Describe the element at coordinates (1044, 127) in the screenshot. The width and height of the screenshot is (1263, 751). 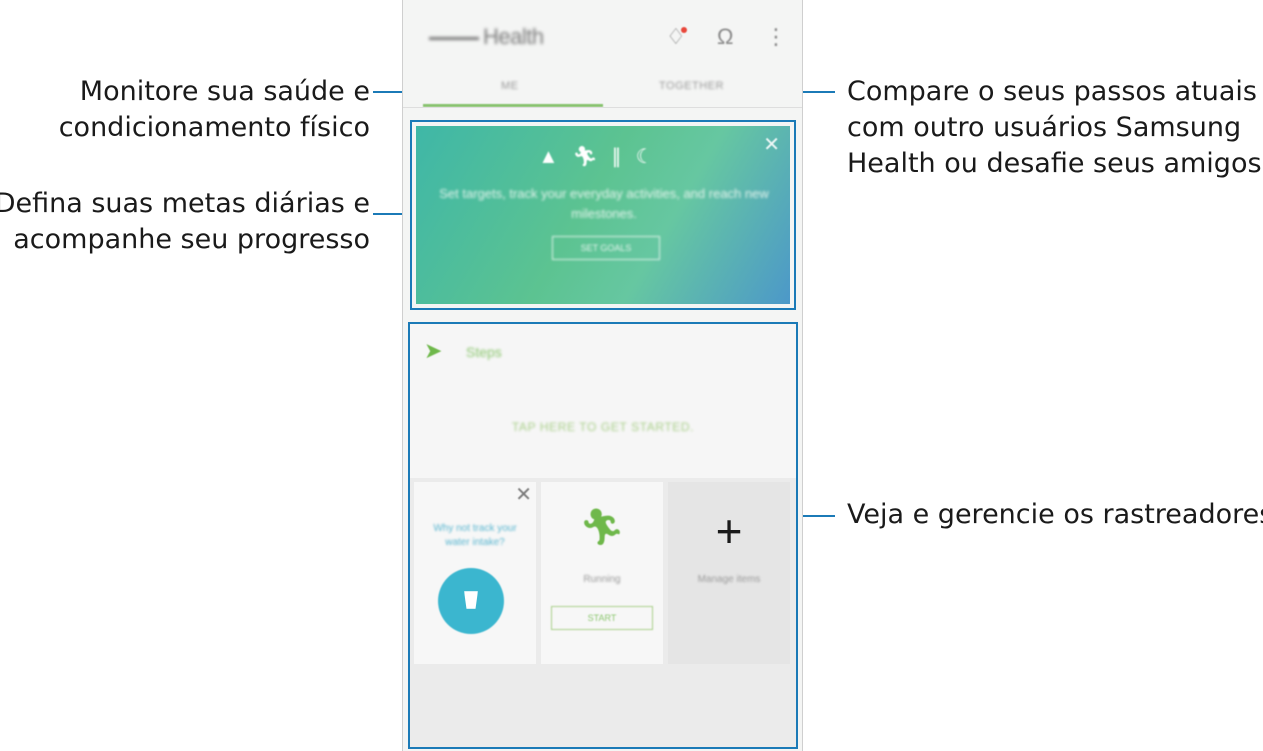
I see `callout-text-line: com outro usuários Samsung` at that location.